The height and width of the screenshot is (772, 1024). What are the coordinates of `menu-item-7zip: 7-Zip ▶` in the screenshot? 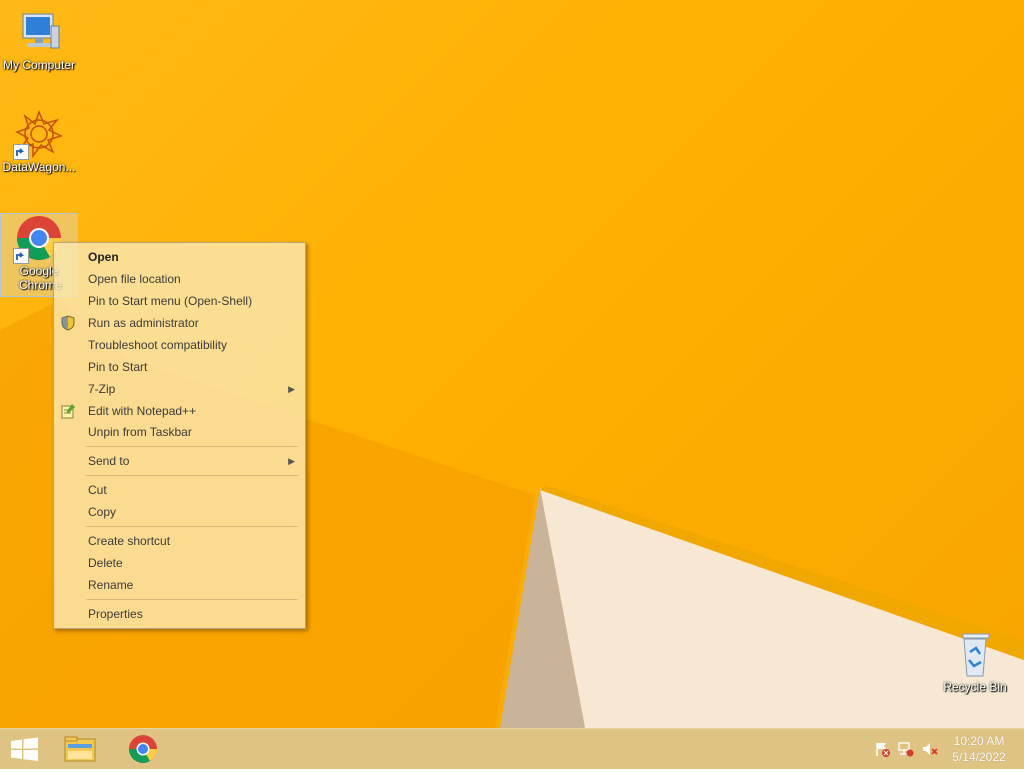 It's located at (179, 389).